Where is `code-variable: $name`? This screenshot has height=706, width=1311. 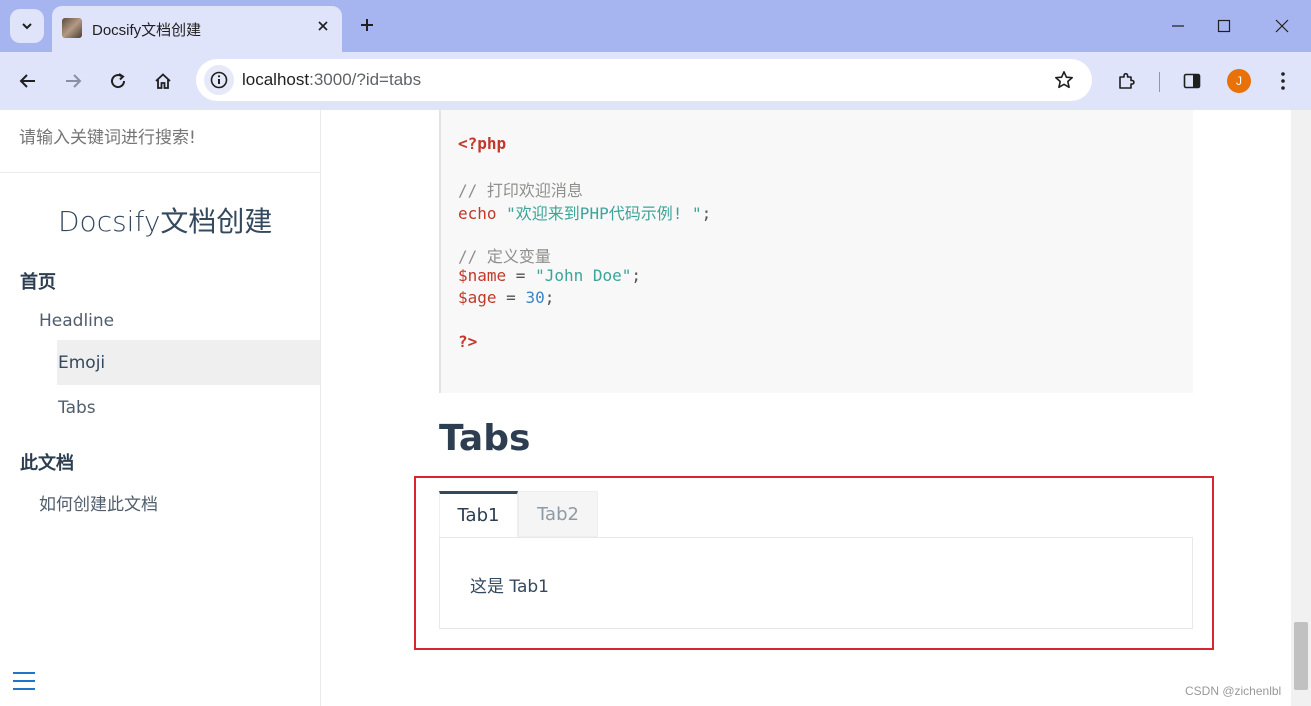
code-variable: $name is located at coordinates (482, 275).